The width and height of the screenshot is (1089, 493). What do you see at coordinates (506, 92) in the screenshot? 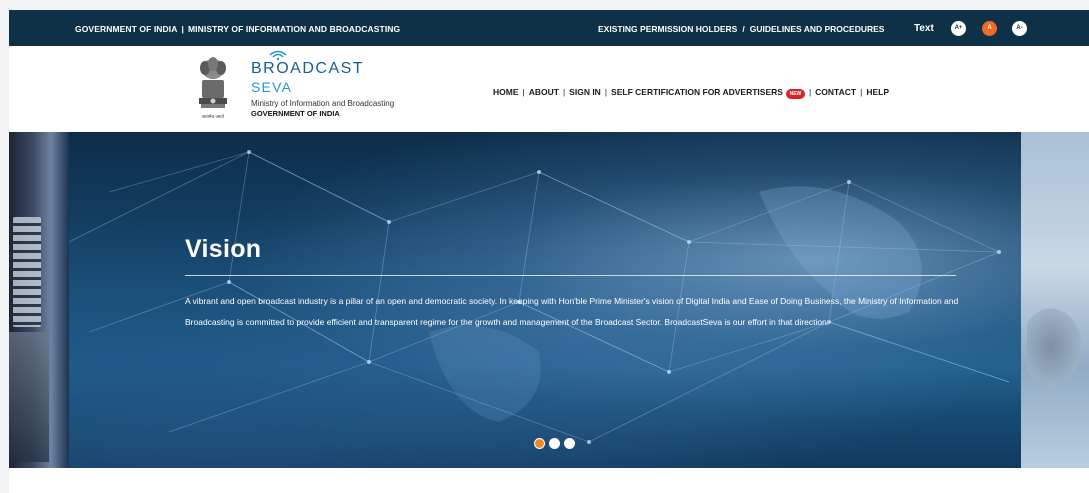
I see `nav-home: HOME` at bounding box center [506, 92].